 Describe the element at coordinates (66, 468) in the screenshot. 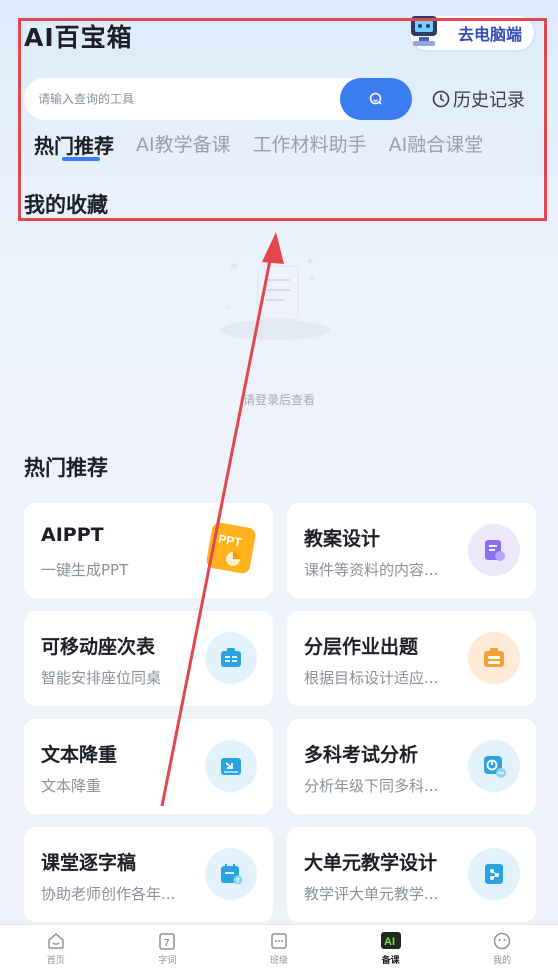

I see `hot-section-title: 热门推荐` at that location.